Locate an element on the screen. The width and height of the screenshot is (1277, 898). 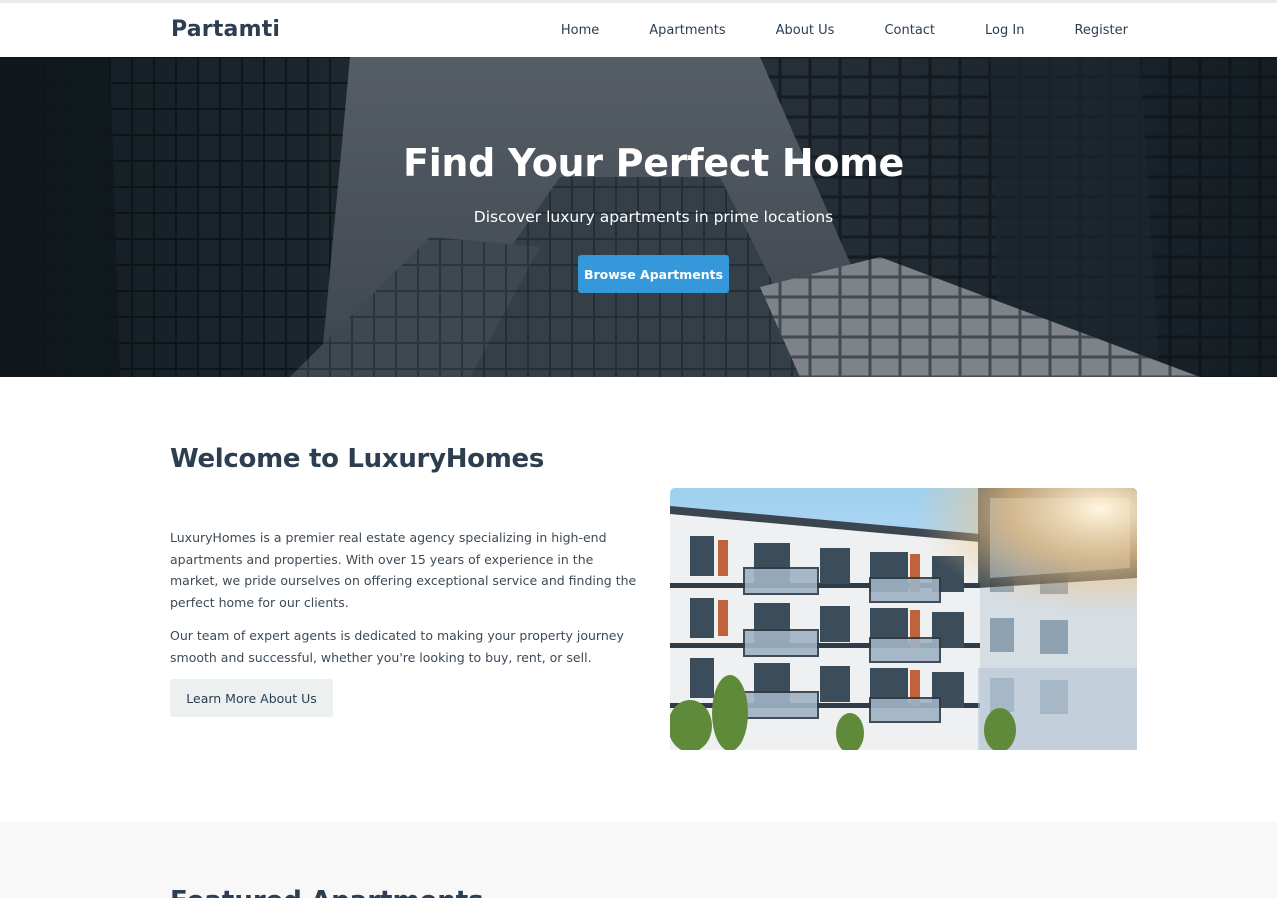
apartment-building-image is located at coordinates (903, 619).